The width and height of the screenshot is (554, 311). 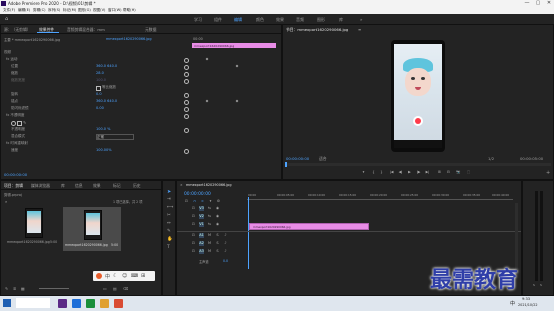 I want to click on uniform-scale-checkbox, so click(x=98, y=88).